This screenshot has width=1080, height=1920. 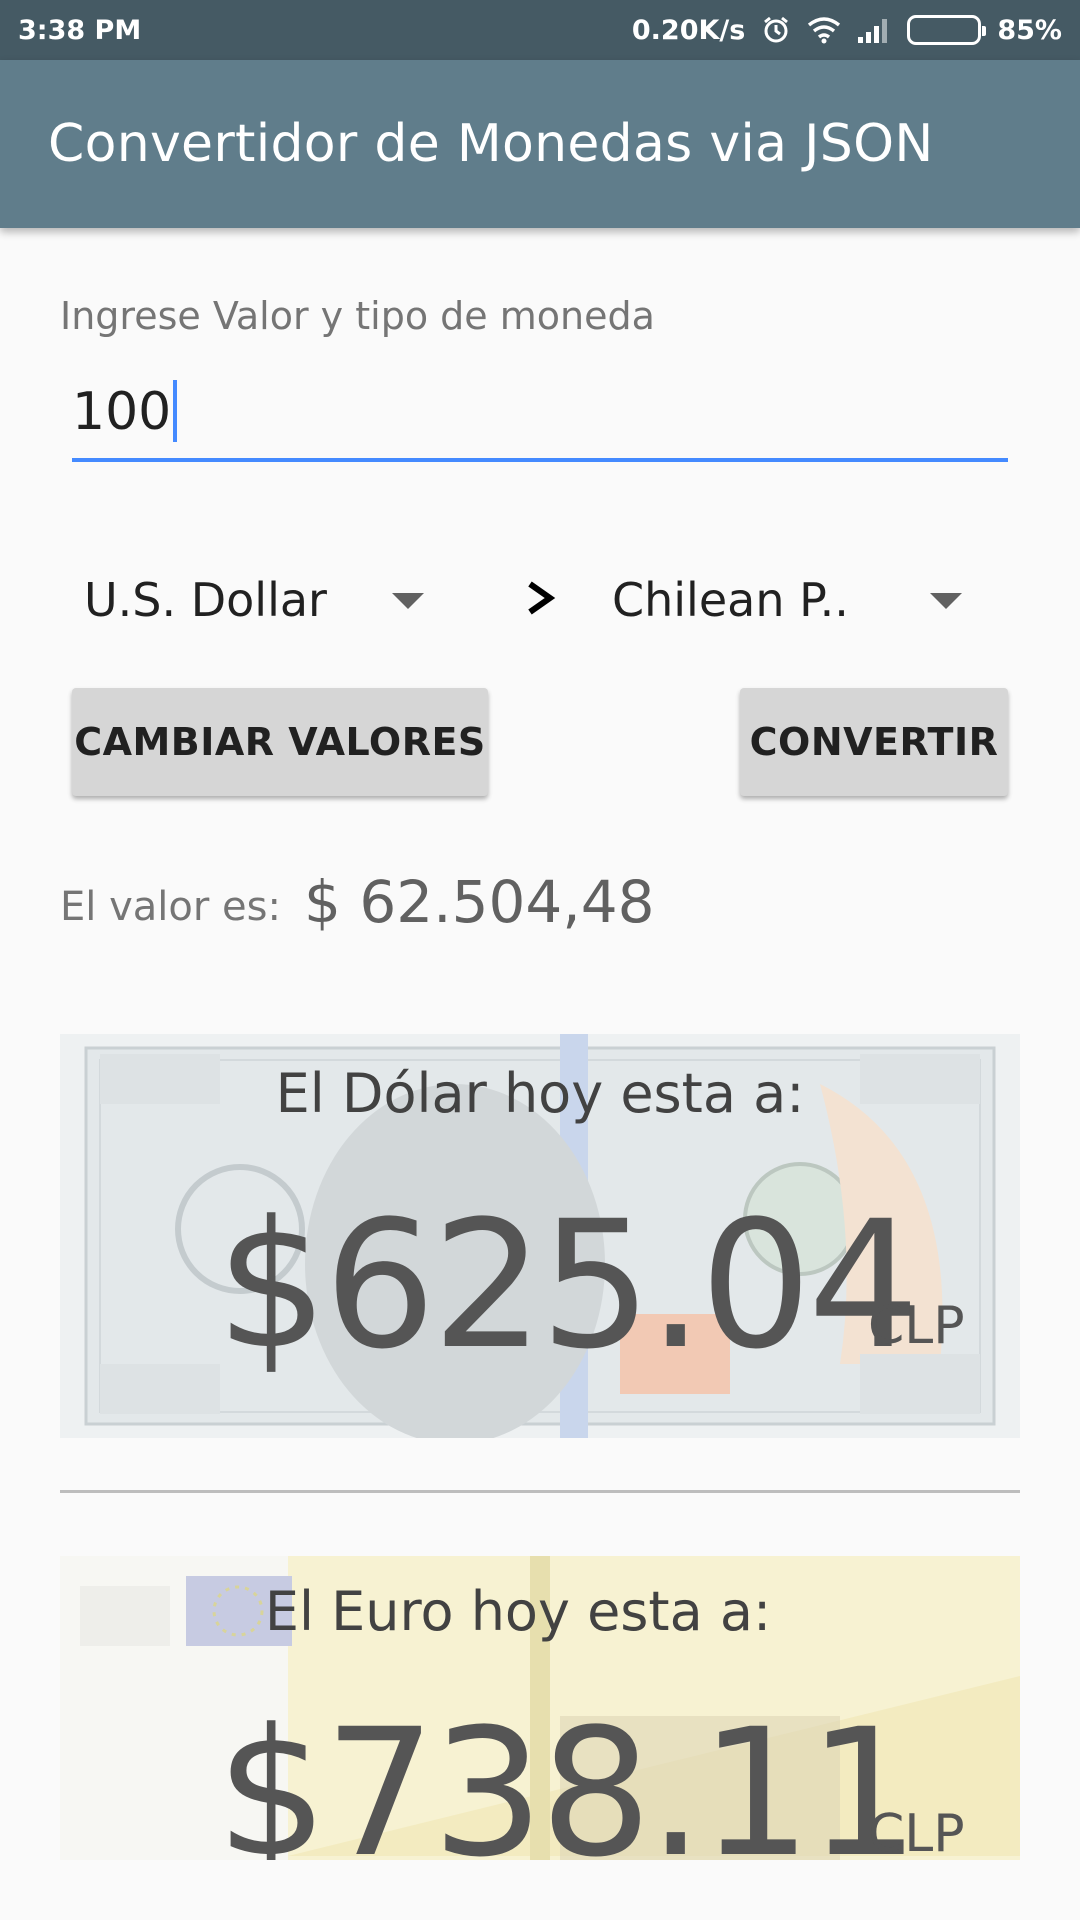 I want to click on text-cursor, so click(x=175, y=411).